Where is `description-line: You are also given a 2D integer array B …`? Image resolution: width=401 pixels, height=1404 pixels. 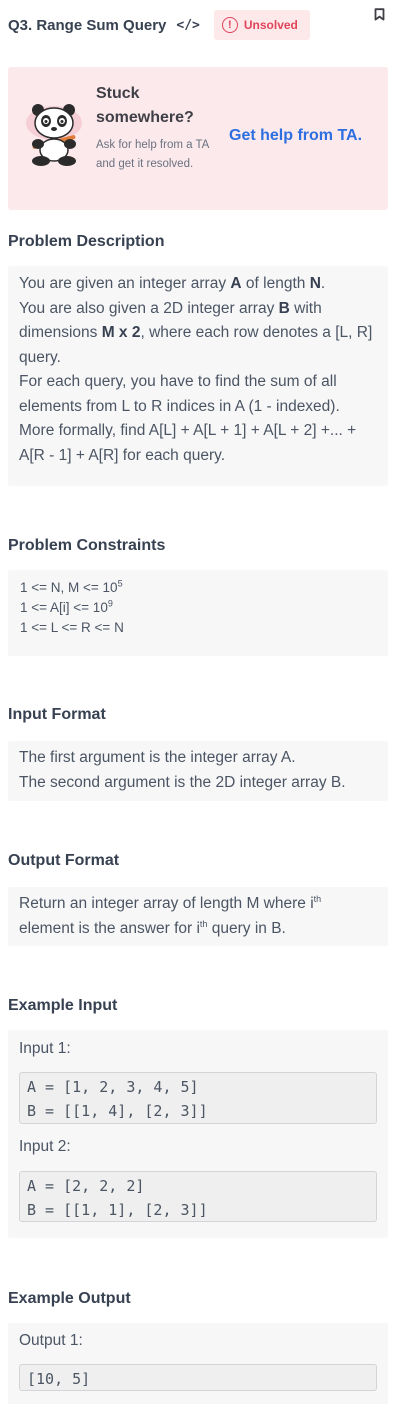 description-line: You are also given a 2D integer array B … is located at coordinates (196, 332).